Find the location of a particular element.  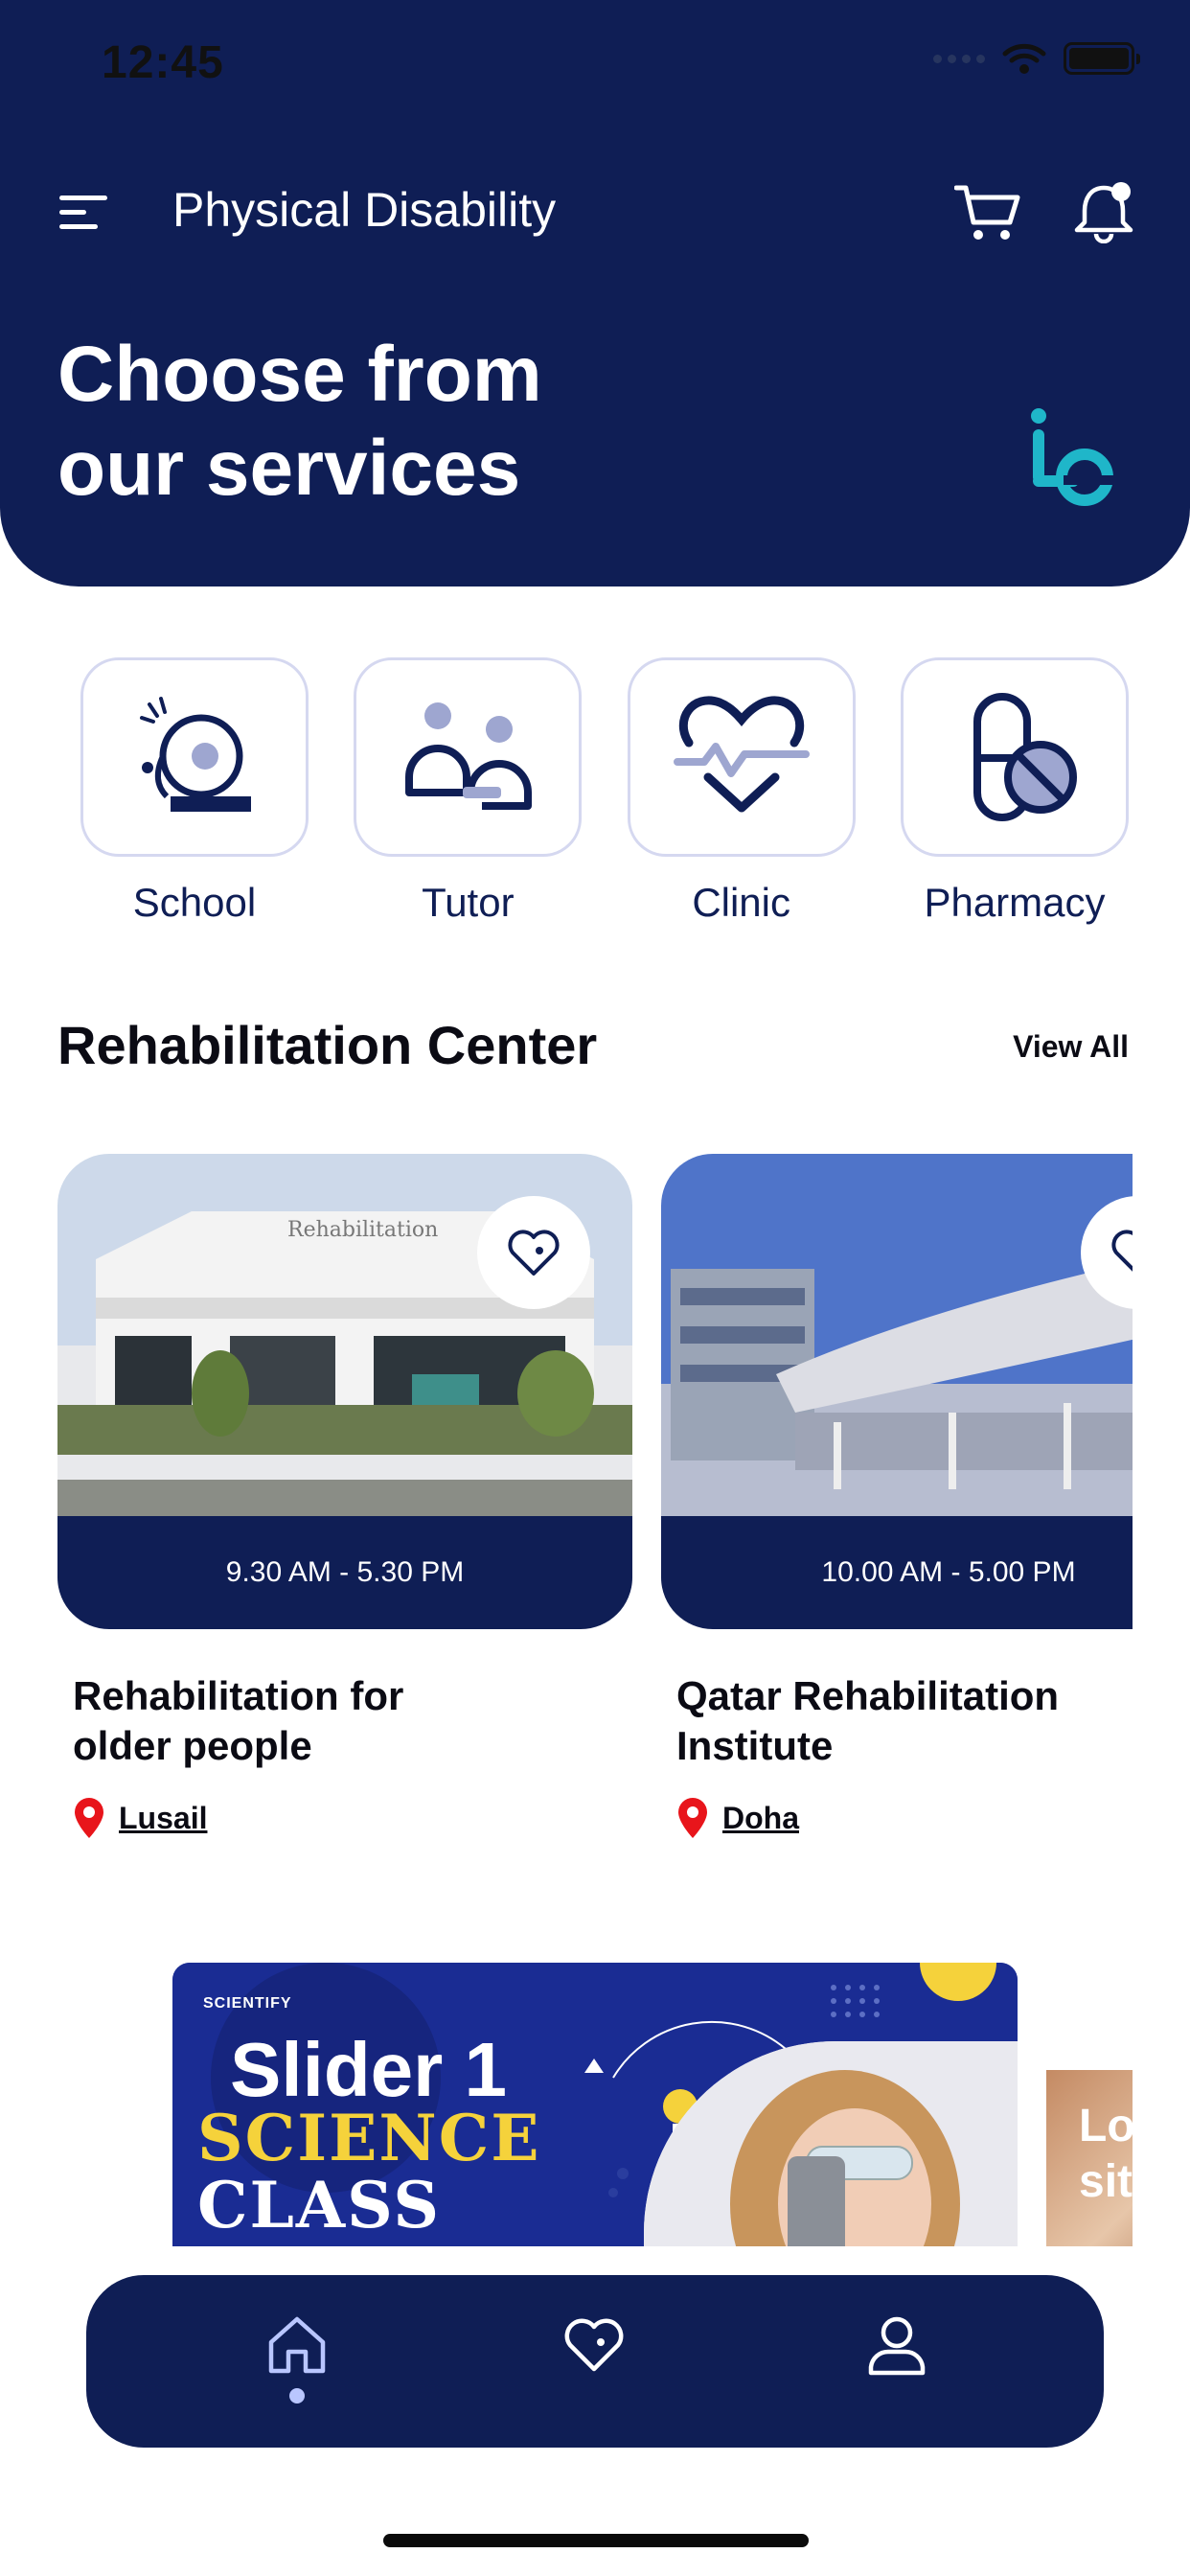

school-bell-icon is located at coordinates (195, 754).